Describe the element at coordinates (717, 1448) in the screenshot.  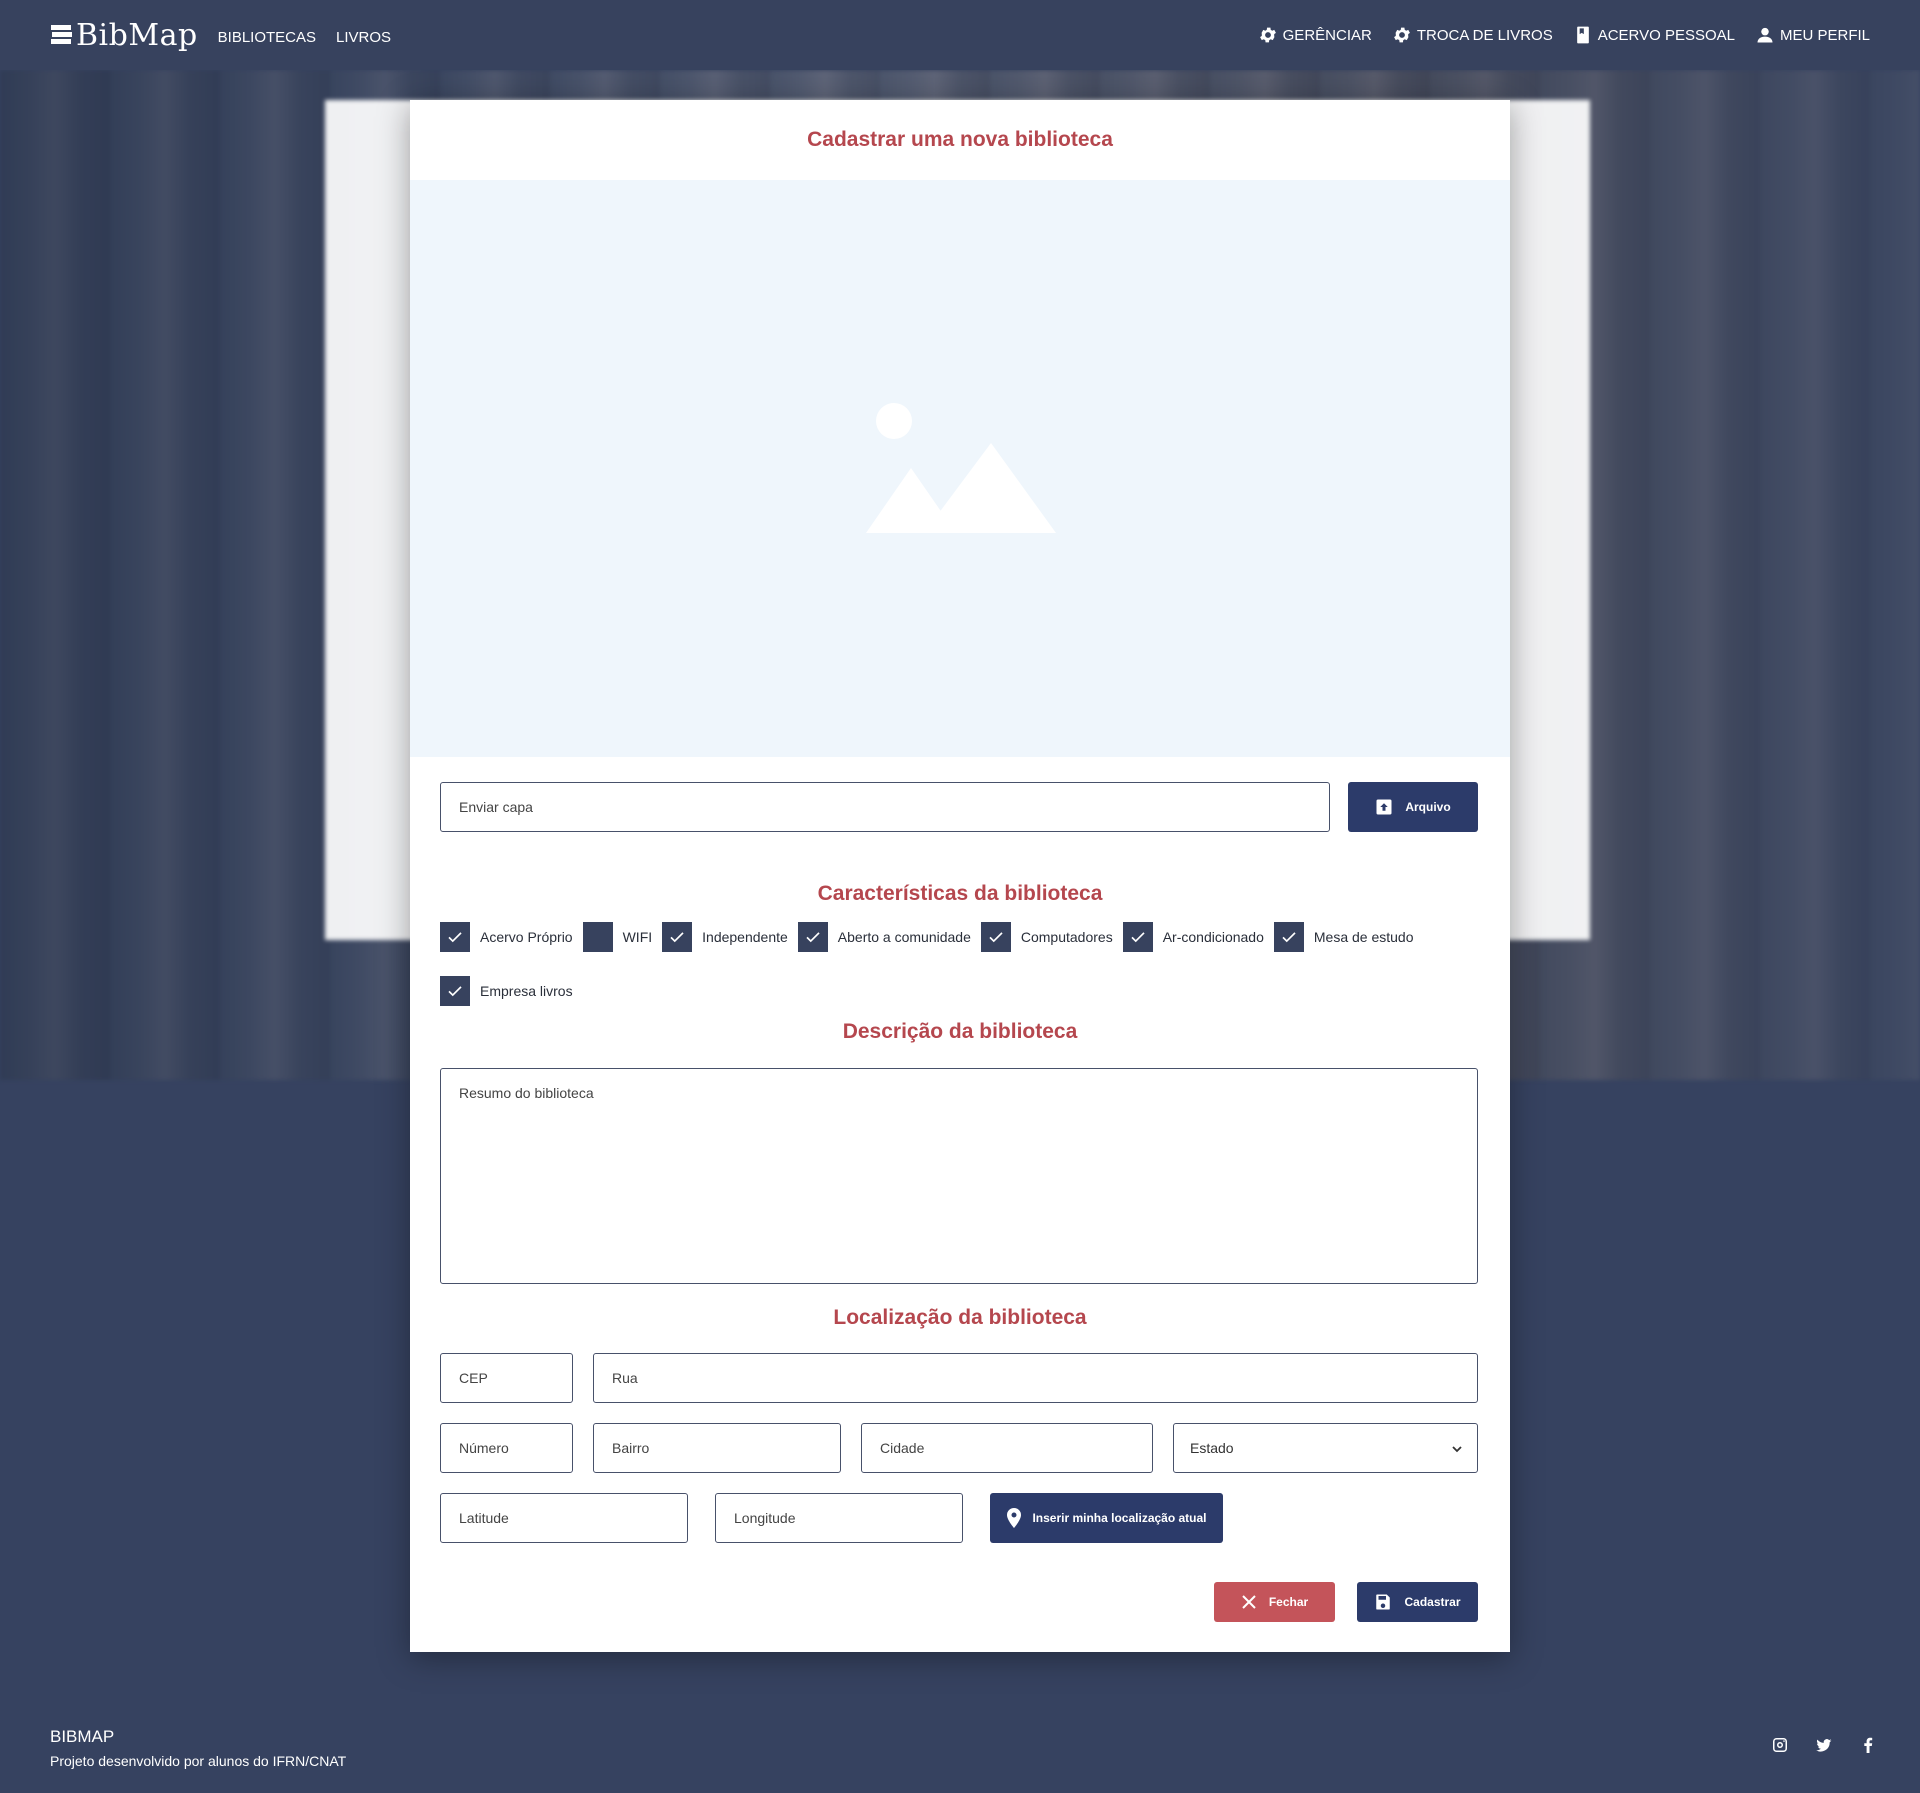
I see `neighborhood-input` at that location.